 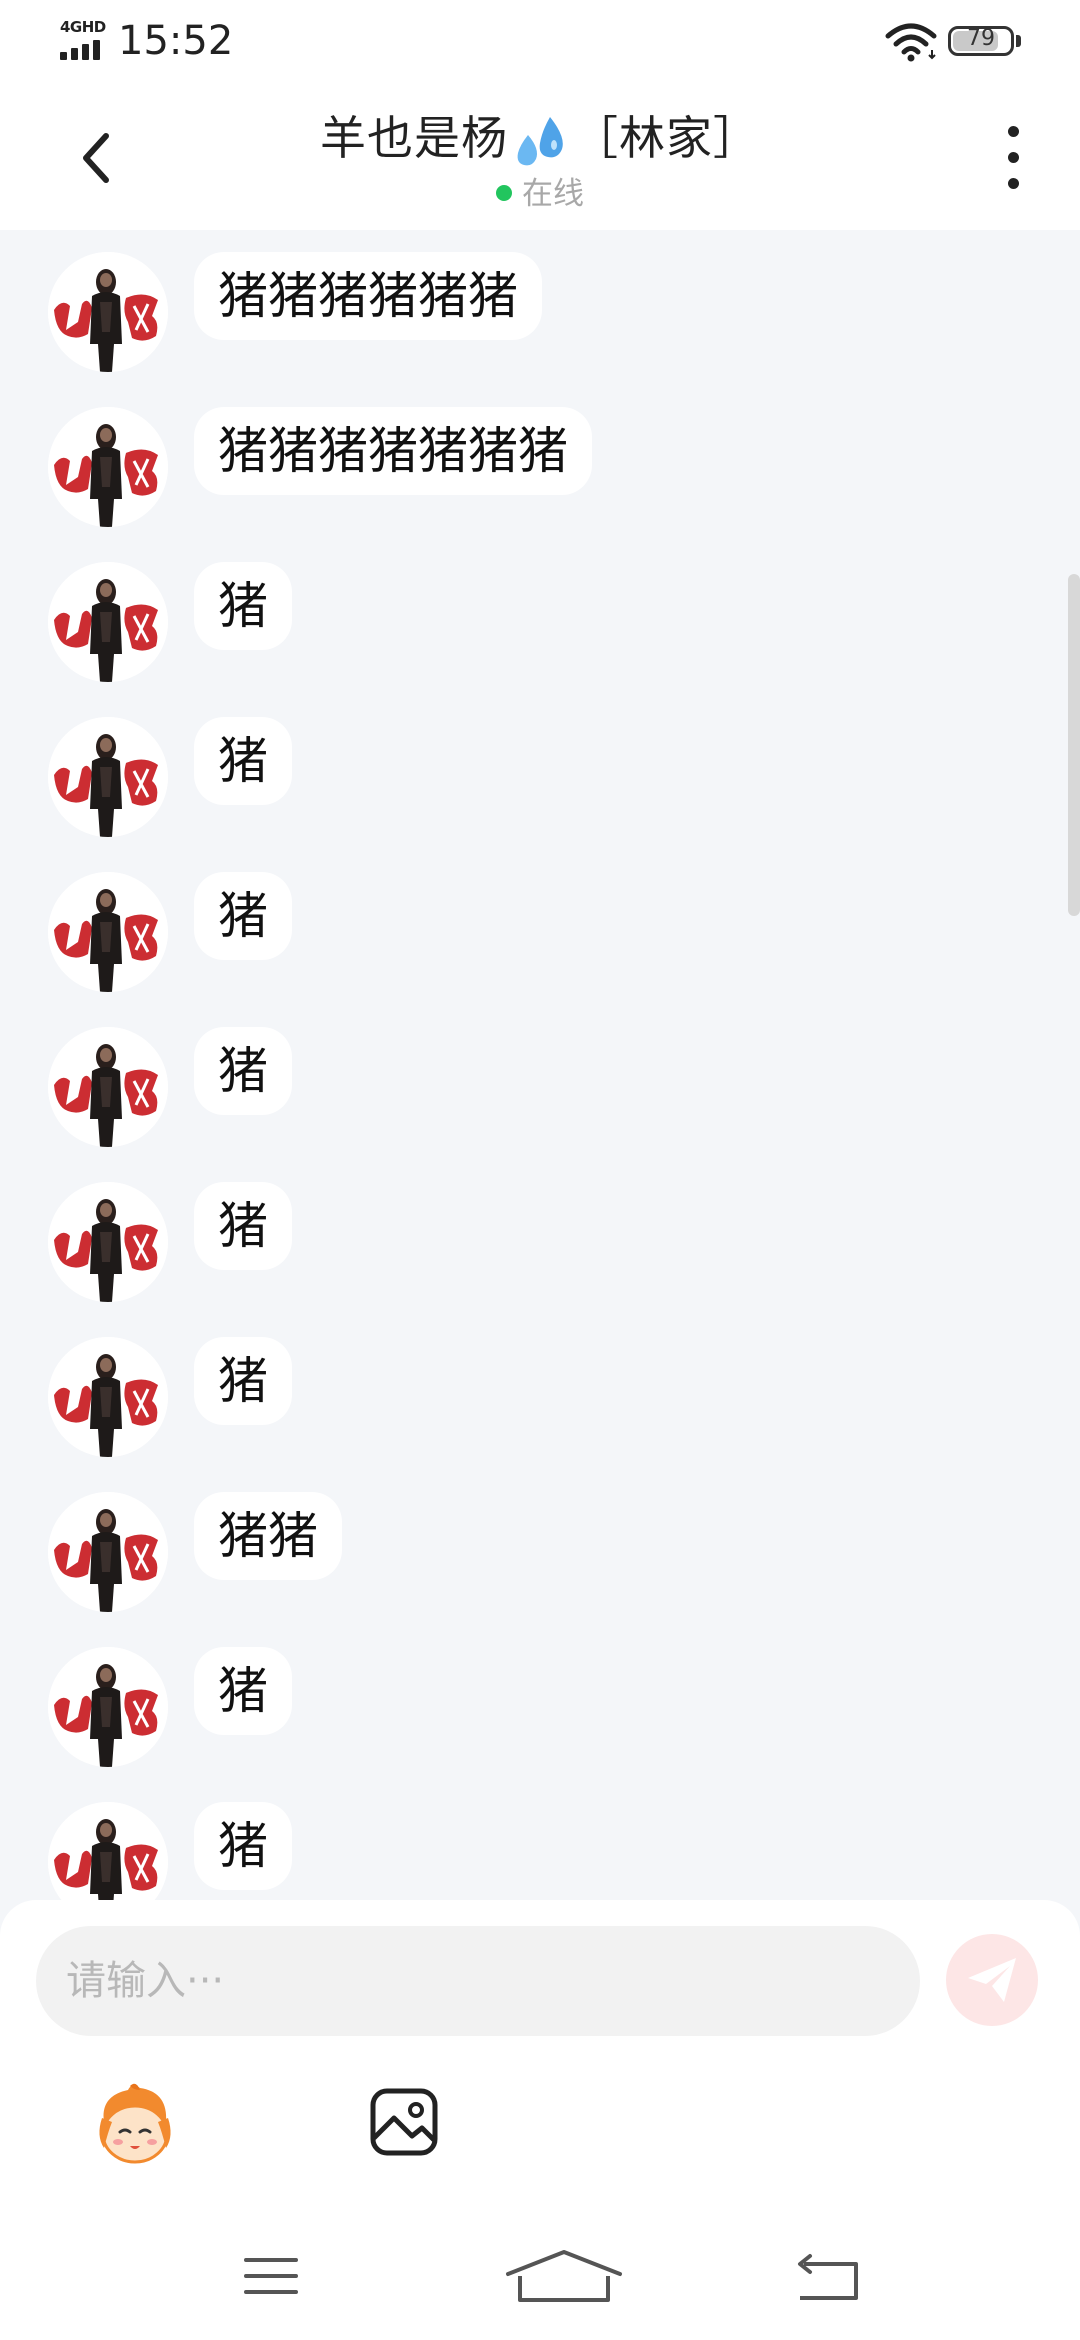 What do you see at coordinates (827, 2277) in the screenshot?
I see `back-icon` at bounding box center [827, 2277].